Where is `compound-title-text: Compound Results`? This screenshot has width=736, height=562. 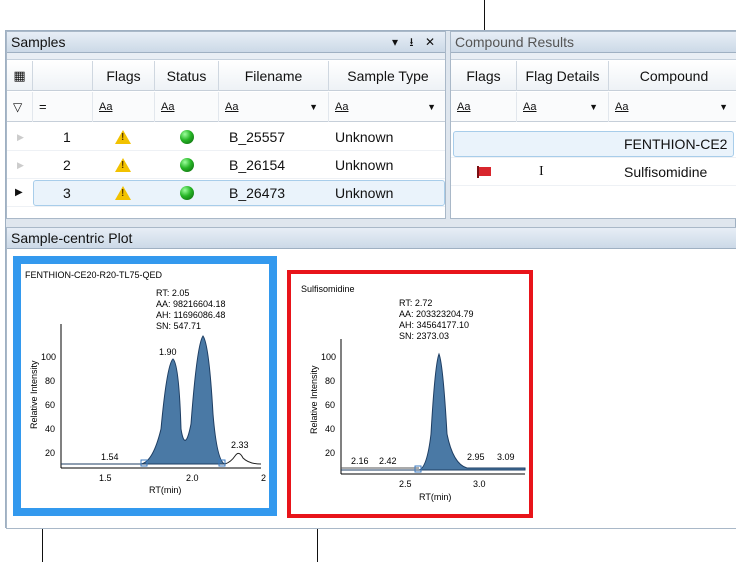
compound-title-text: Compound Results is located at coordinates (515, 42).